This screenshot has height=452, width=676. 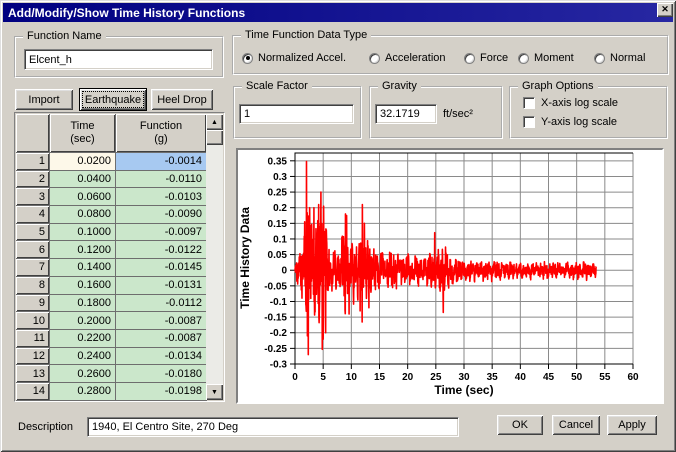 I want to click on scroll-up-icon: ▲, so click(x=214, y=122).